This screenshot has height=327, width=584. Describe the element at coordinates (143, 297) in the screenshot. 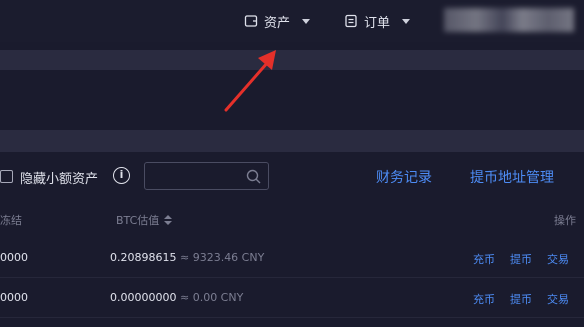

I see `btc-amount: 0.00000000` at that location.